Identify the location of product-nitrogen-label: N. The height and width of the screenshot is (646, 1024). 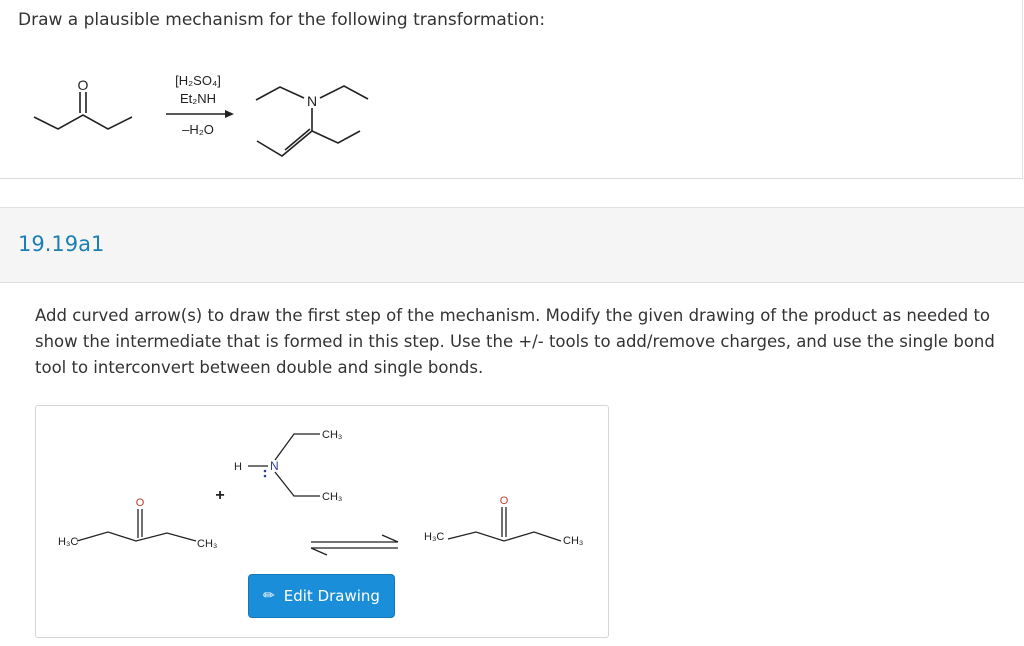
(312, 101).